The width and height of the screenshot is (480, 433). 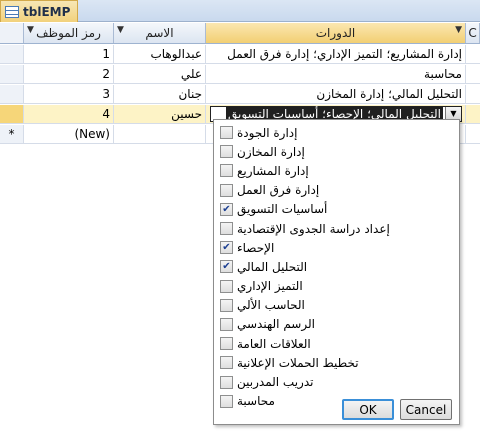 What do you see at coordinates (12, 11) in the screenshot?
I see `table-icon` at bounding box center [12, 11].